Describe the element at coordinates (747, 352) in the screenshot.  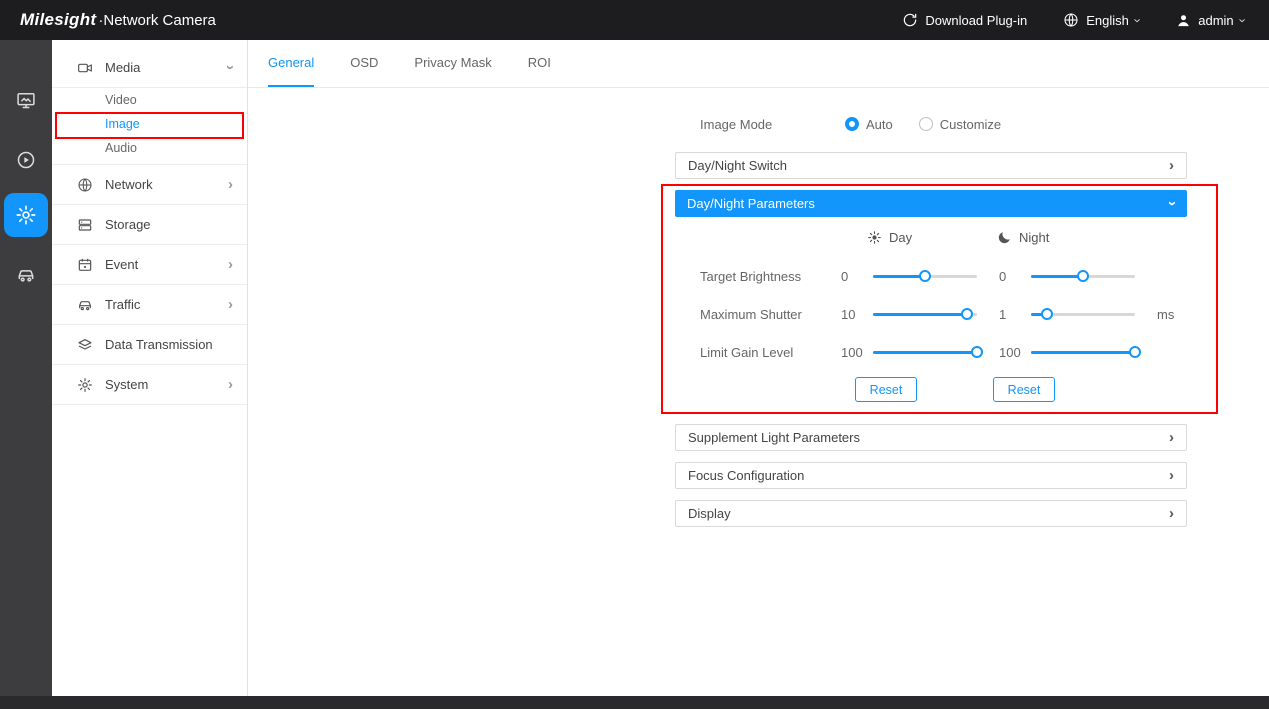
I see `param-label: Limit Gain Level` at that location.